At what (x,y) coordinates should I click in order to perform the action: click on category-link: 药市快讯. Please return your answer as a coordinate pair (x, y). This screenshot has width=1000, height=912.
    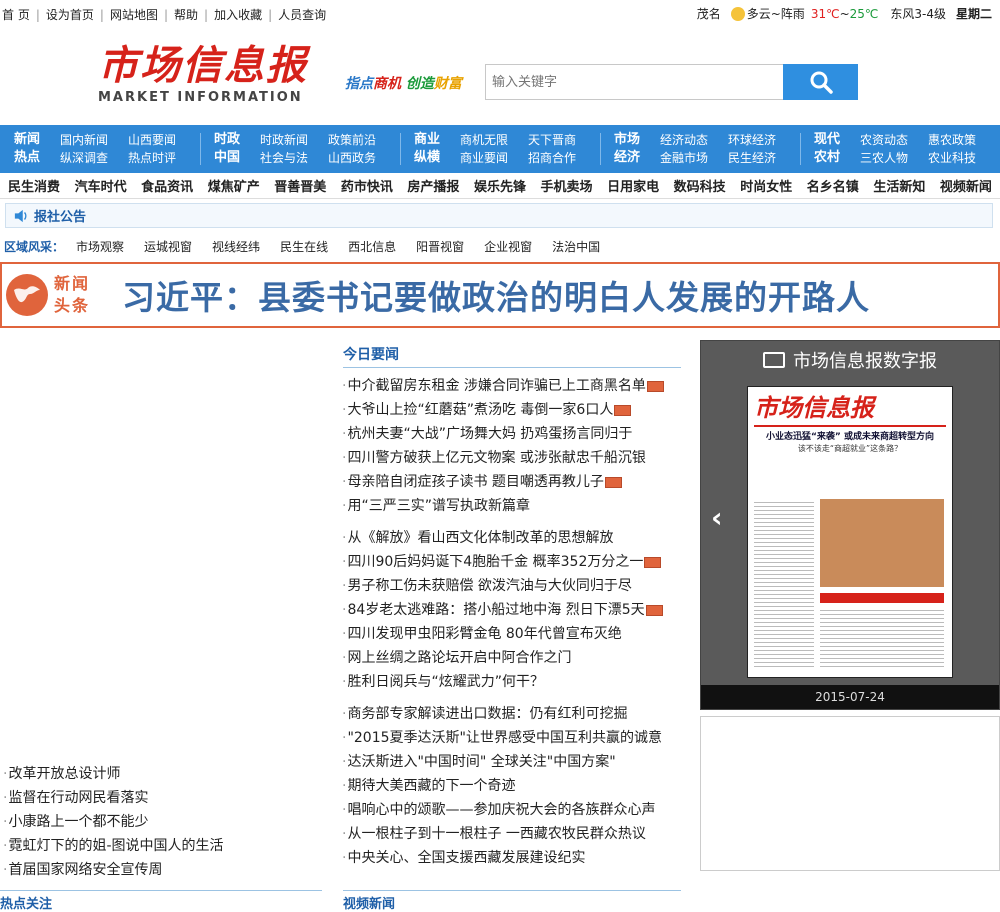
    Looking at the image, I should click on (367, 185).